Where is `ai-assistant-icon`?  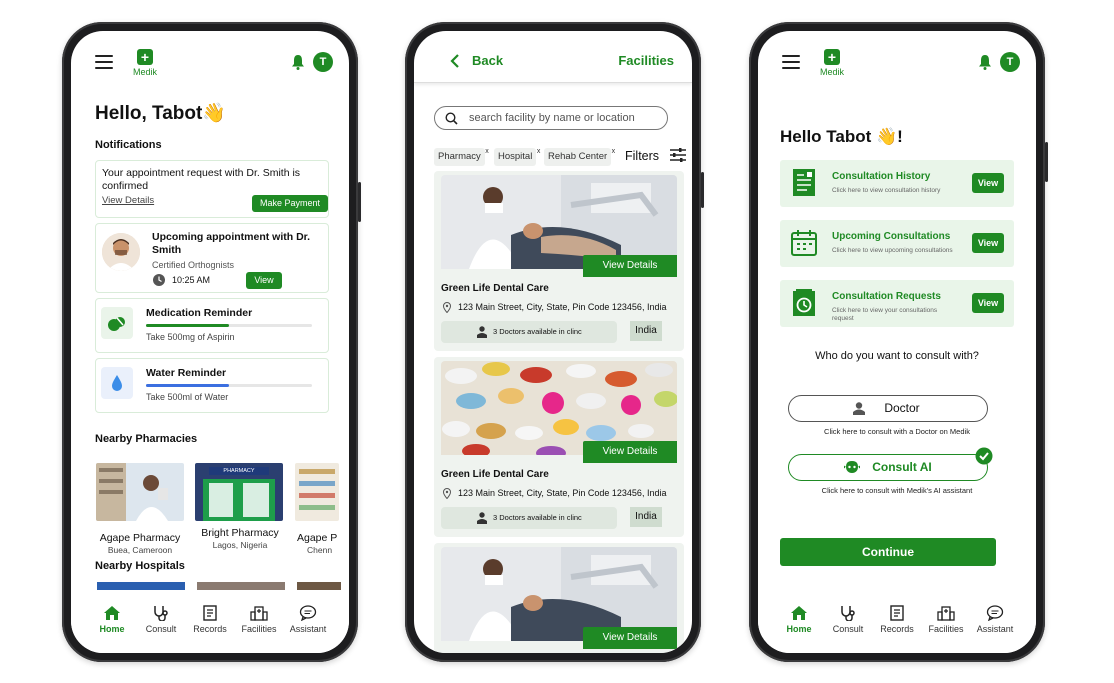 ai-assistant-icon is located at coordinates (852, 467).